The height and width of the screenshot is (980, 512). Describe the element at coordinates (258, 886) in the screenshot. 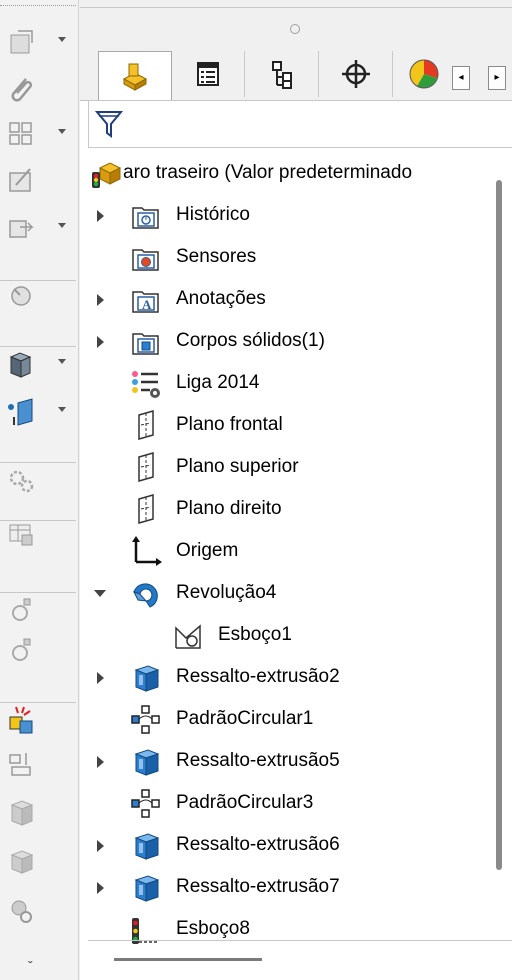

I see `tree-node-label: Ressalto-extrusão7` at that location.